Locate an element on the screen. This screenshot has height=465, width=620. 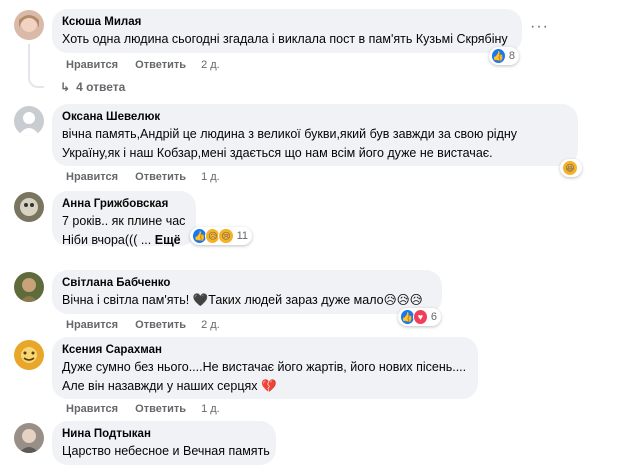
reaction-summary: 👍 ♥ 6 is located at coordinates (419, 317).